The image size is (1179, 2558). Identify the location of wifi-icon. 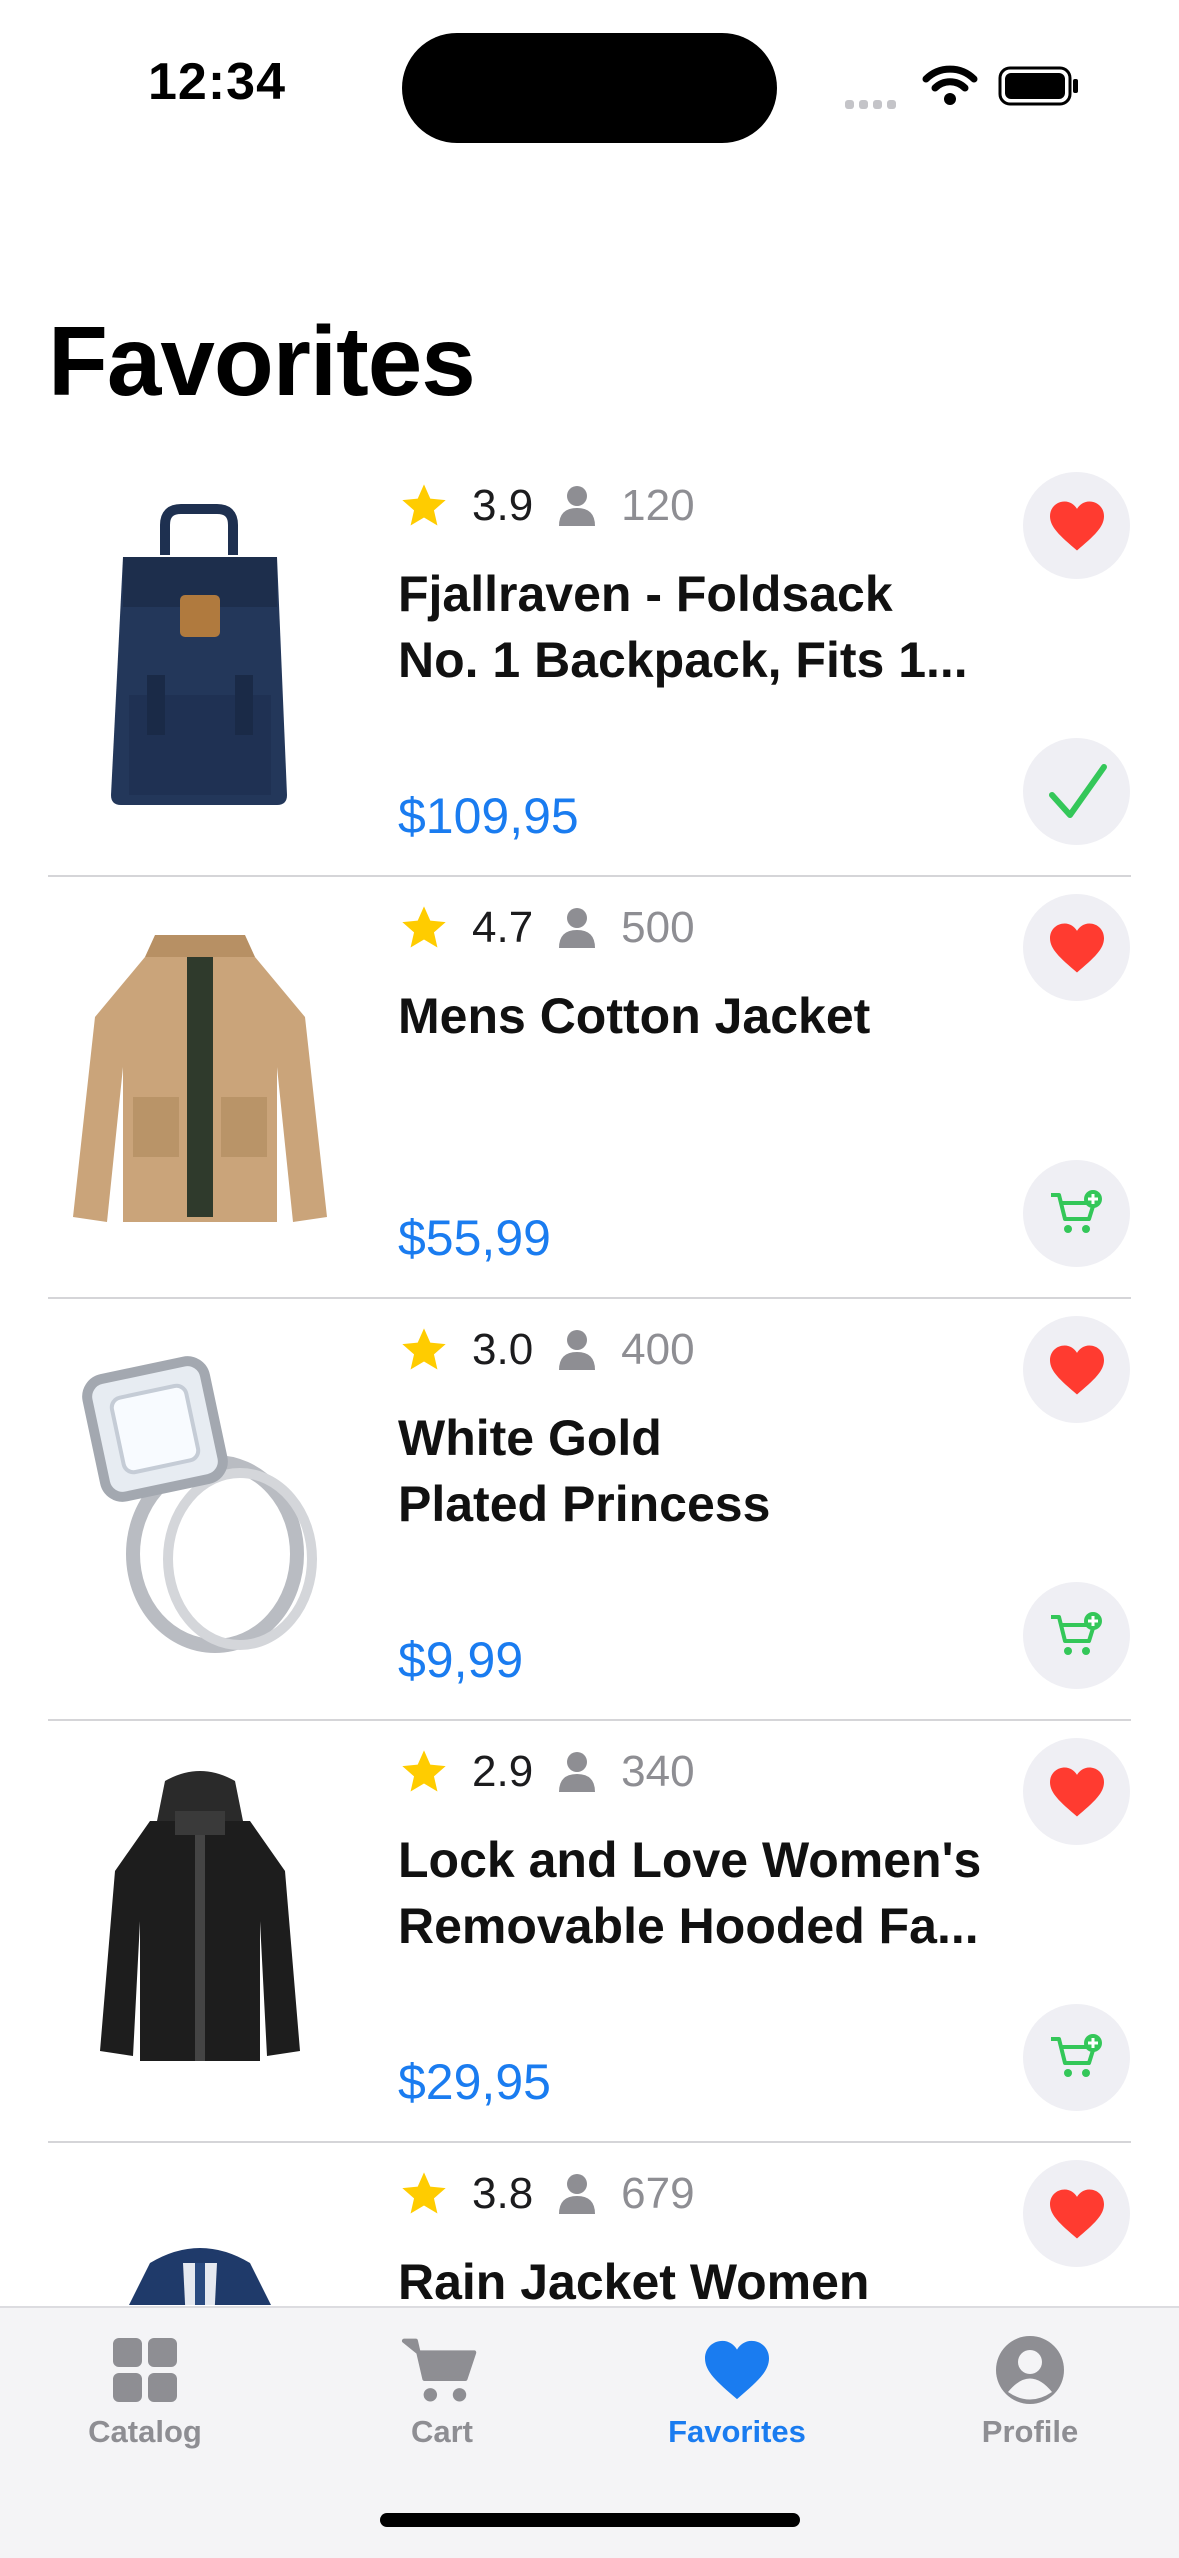
(950, 85).